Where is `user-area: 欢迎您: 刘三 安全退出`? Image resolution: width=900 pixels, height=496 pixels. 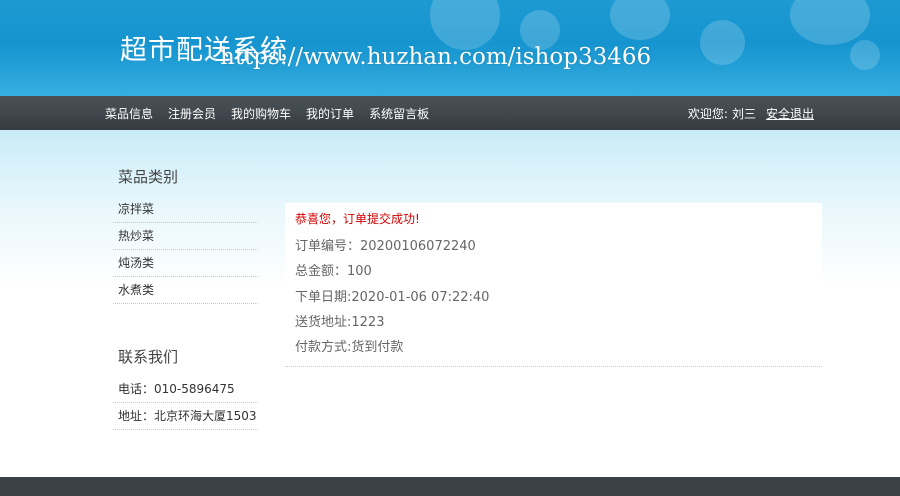
user-area: 欢迎您: 刘三 安全退出 is located at coordinates (751, 113).